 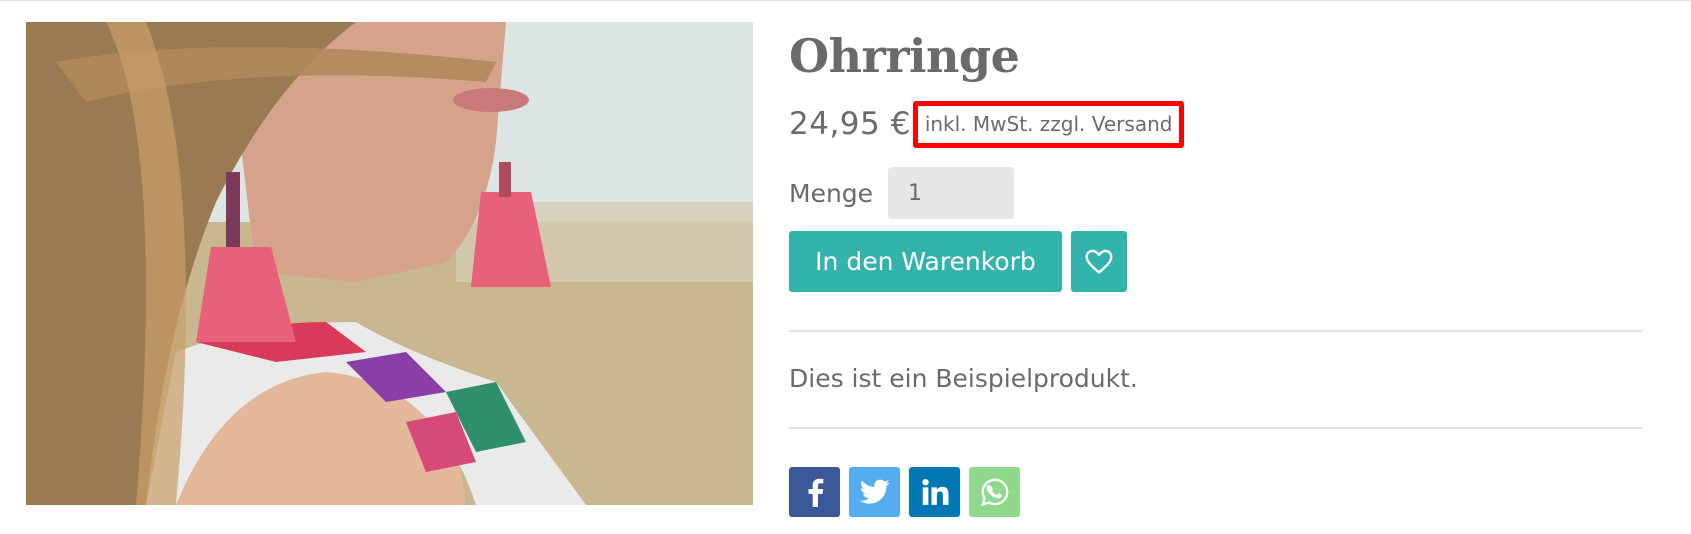 I want to click on price-row: 24,95 € inkl. MwSt. zzgl. Versand, so click(x=987, y=124).